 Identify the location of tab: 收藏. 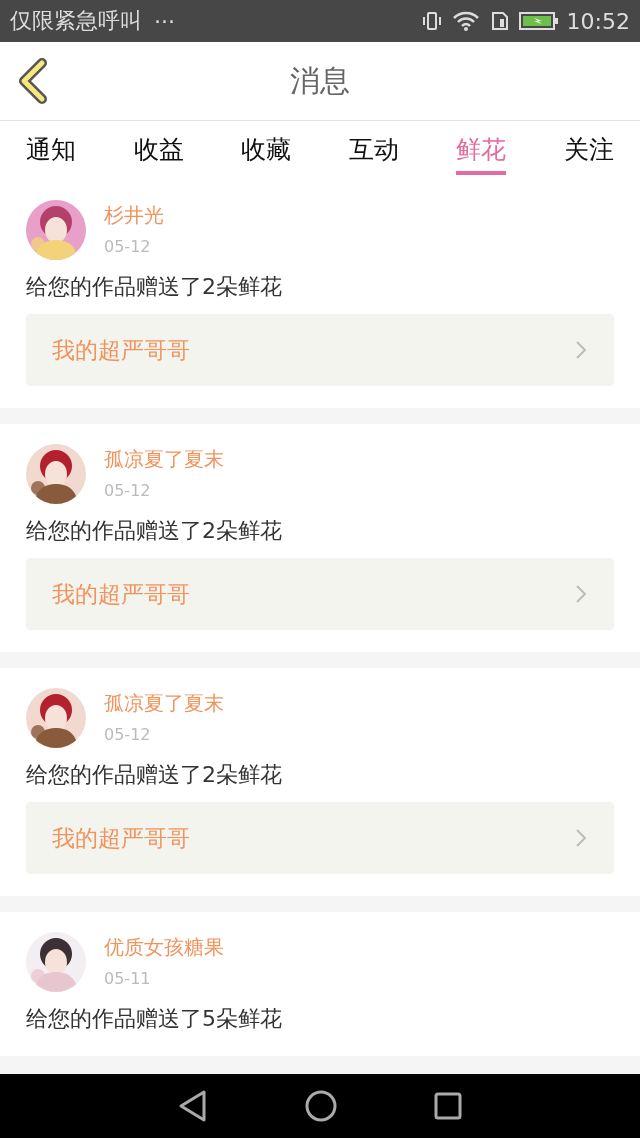
(266, 150).